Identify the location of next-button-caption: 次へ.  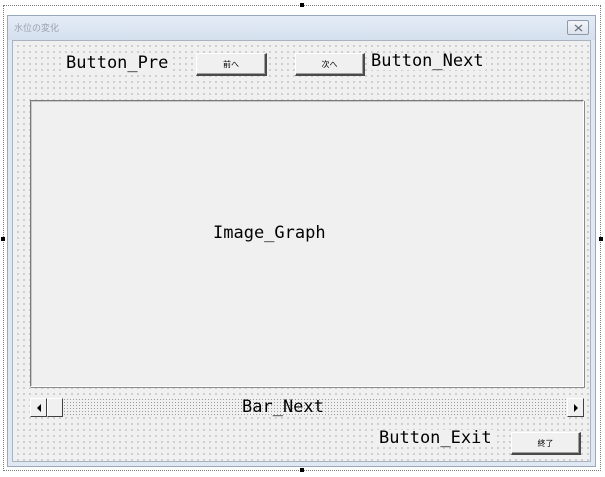
(329, 64).